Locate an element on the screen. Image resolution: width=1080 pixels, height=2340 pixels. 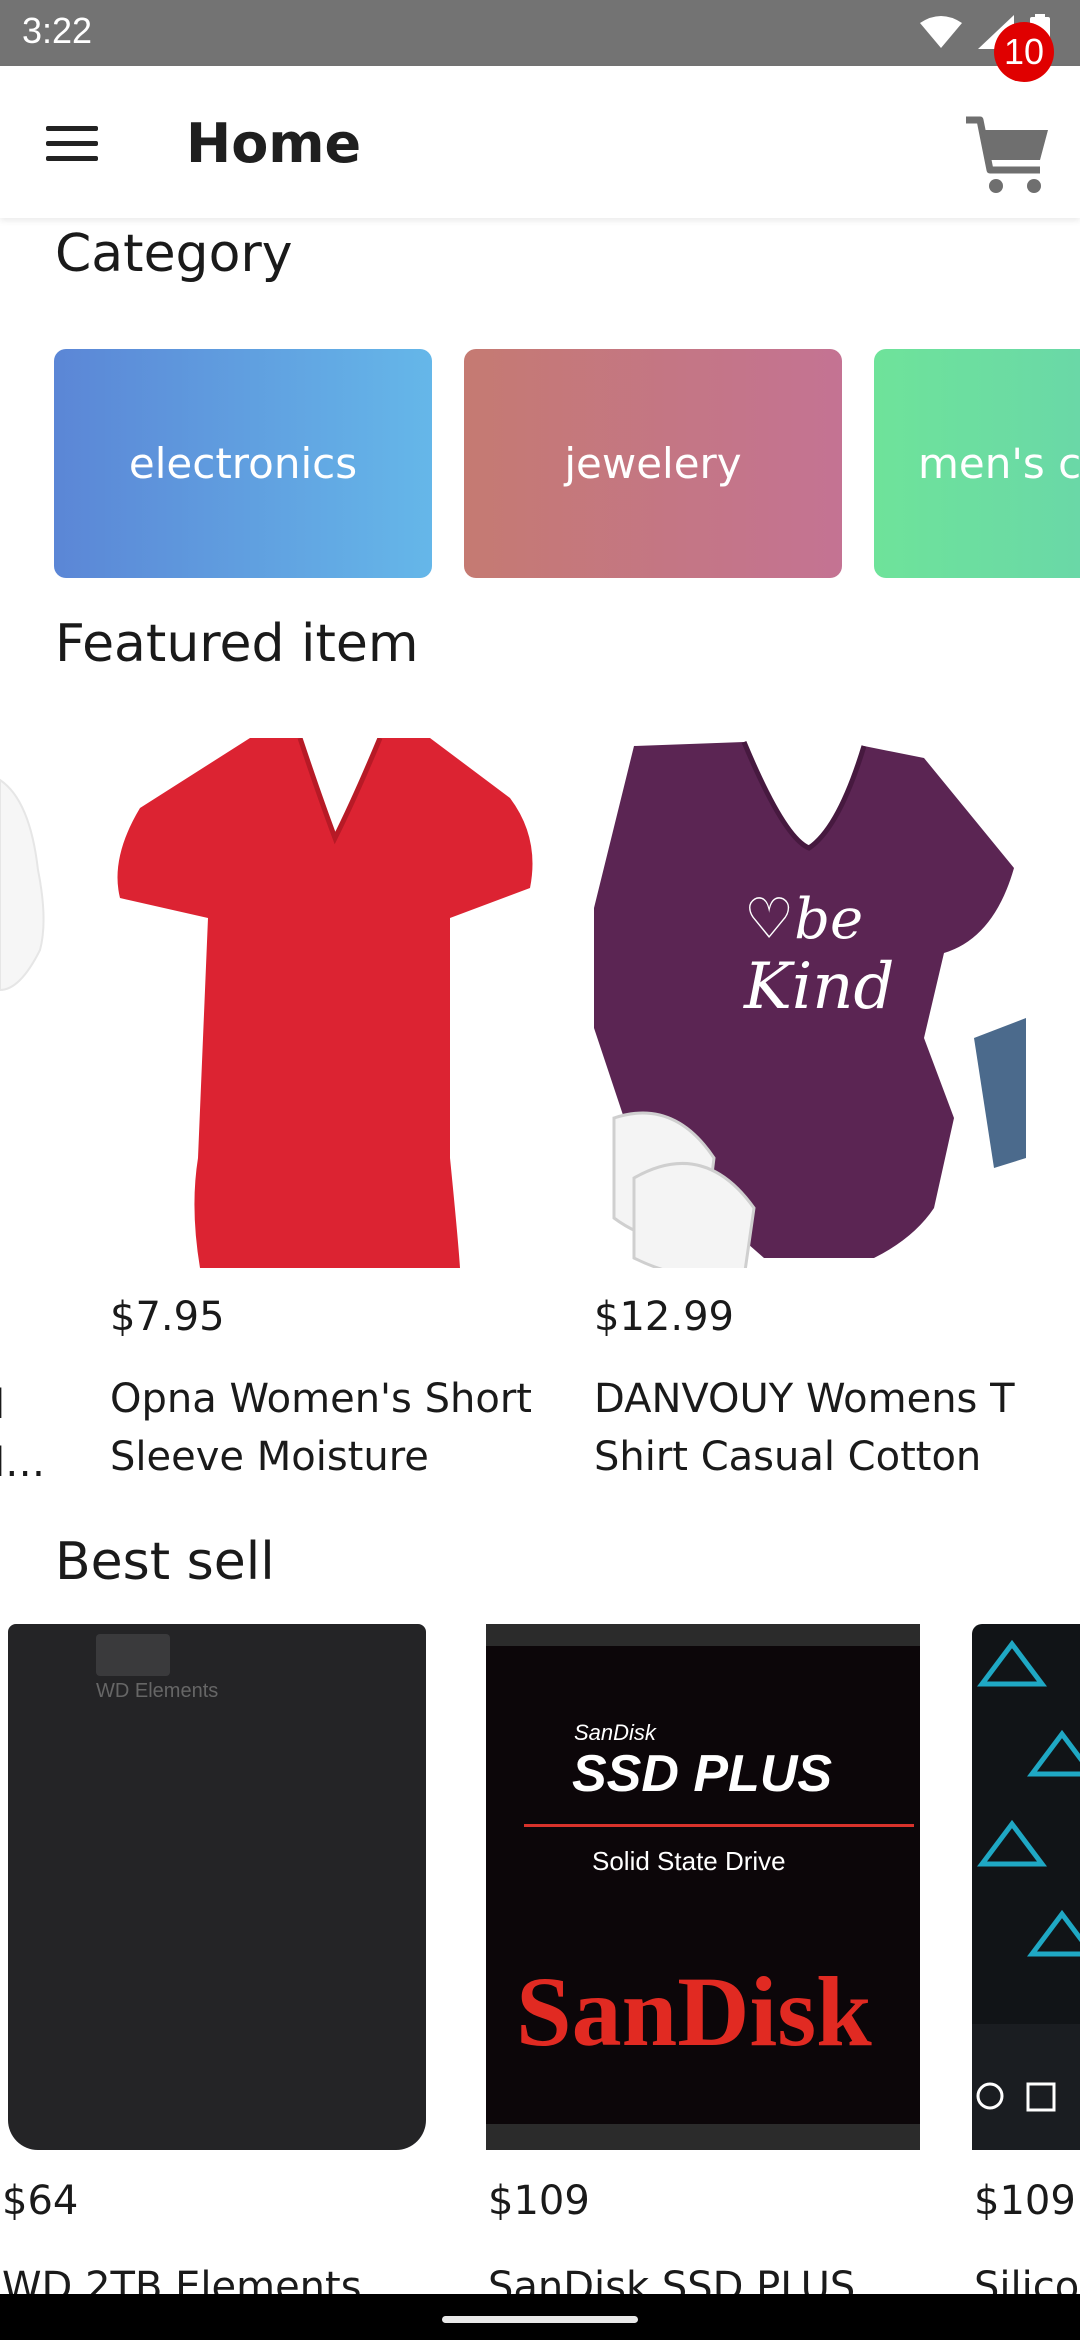
featured-item: $7.95 Opna Women's Short Sleeve Moisture is located at coordinates (325, 1118).